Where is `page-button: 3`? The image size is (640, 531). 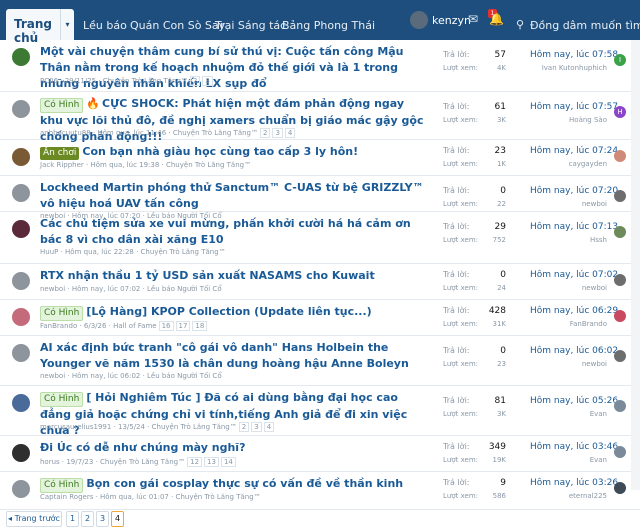
page-button: 3 is located at coordinates (102, 519).